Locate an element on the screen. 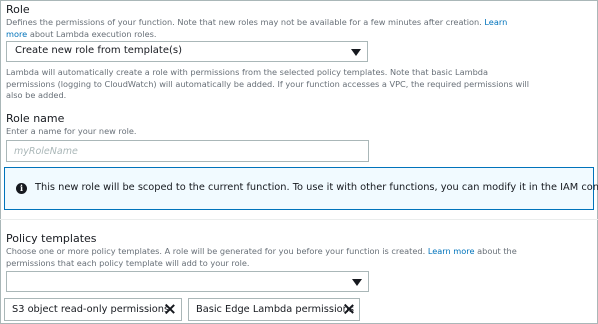  role-description-suffix: about Lambda execution roles. is located at coordinates (92, 33).